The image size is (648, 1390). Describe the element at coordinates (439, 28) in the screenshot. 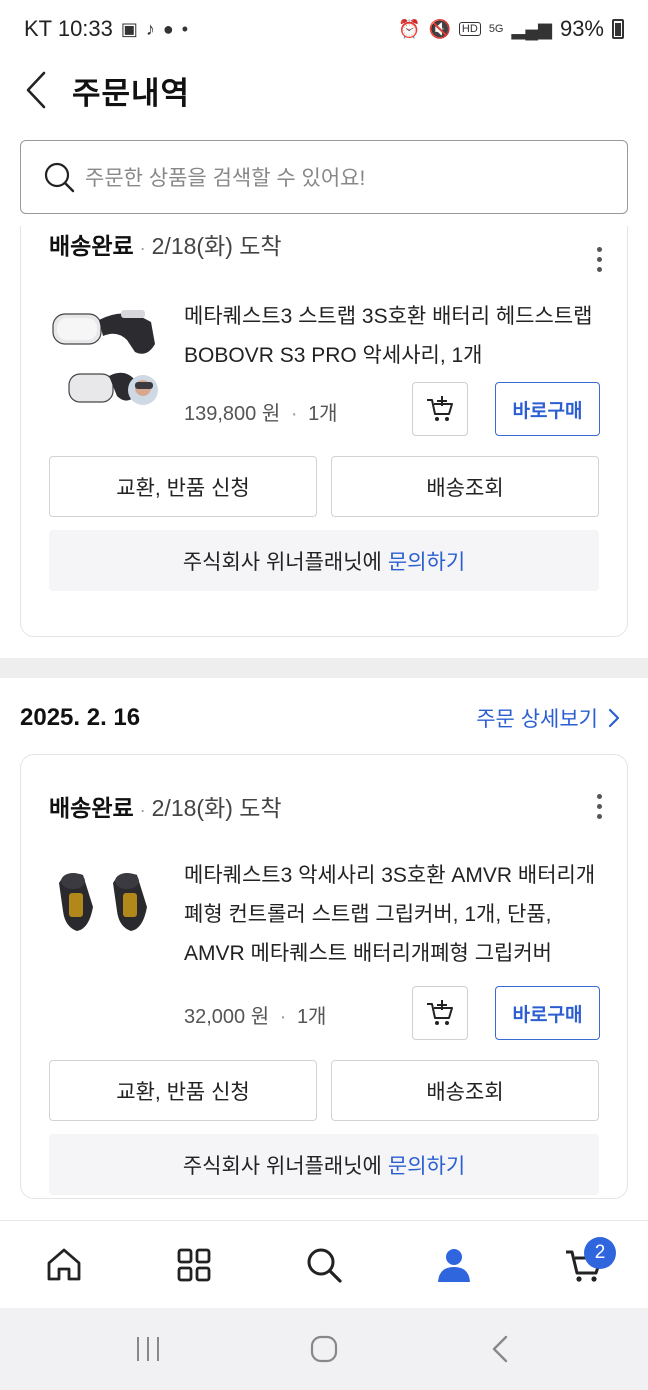

I see `mute-icon: 🔇` at that location.